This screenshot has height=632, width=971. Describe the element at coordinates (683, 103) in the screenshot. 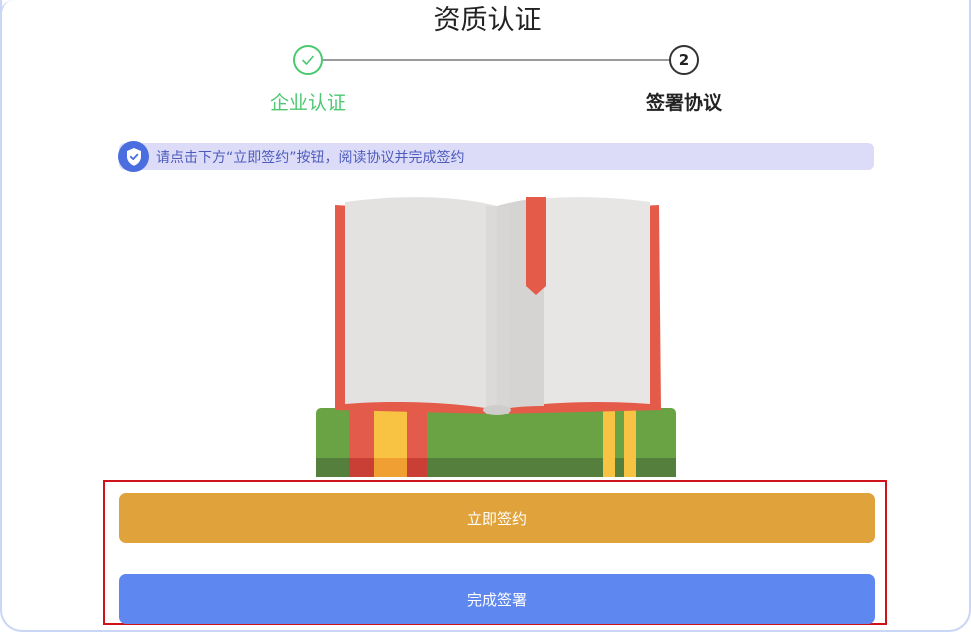

I see `step-2-label: 签署协议` at that location.